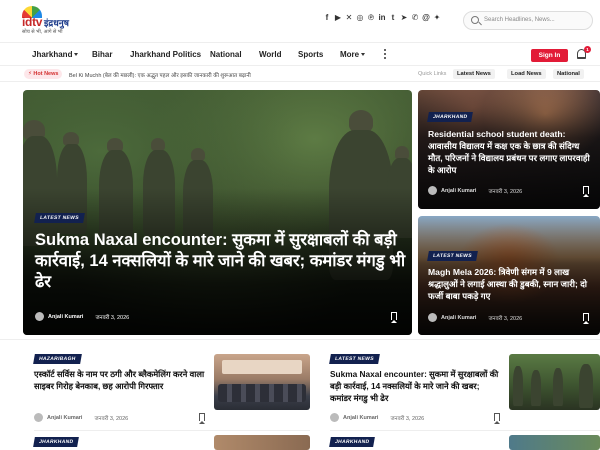  Describe the element at coordinates (432, 74) in the screenshot. I see `quick-links-label: Quick Links` at that location.